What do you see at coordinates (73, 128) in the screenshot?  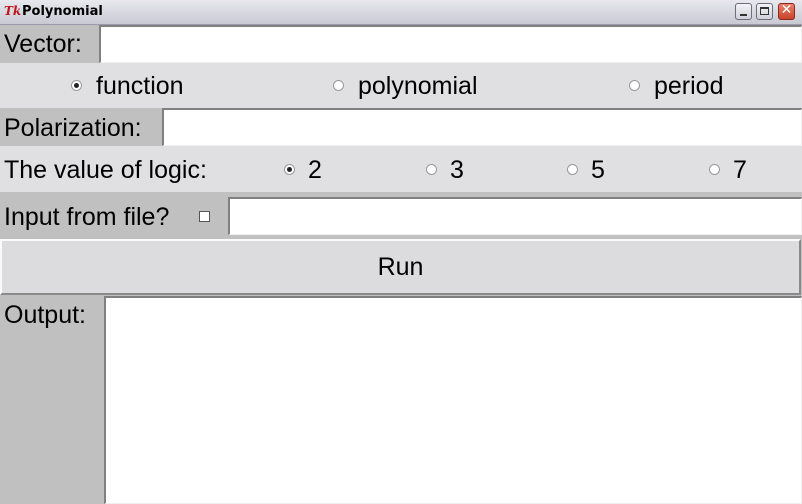 I see `polarization-label: Polarization:` at bounding box center [73, 128].